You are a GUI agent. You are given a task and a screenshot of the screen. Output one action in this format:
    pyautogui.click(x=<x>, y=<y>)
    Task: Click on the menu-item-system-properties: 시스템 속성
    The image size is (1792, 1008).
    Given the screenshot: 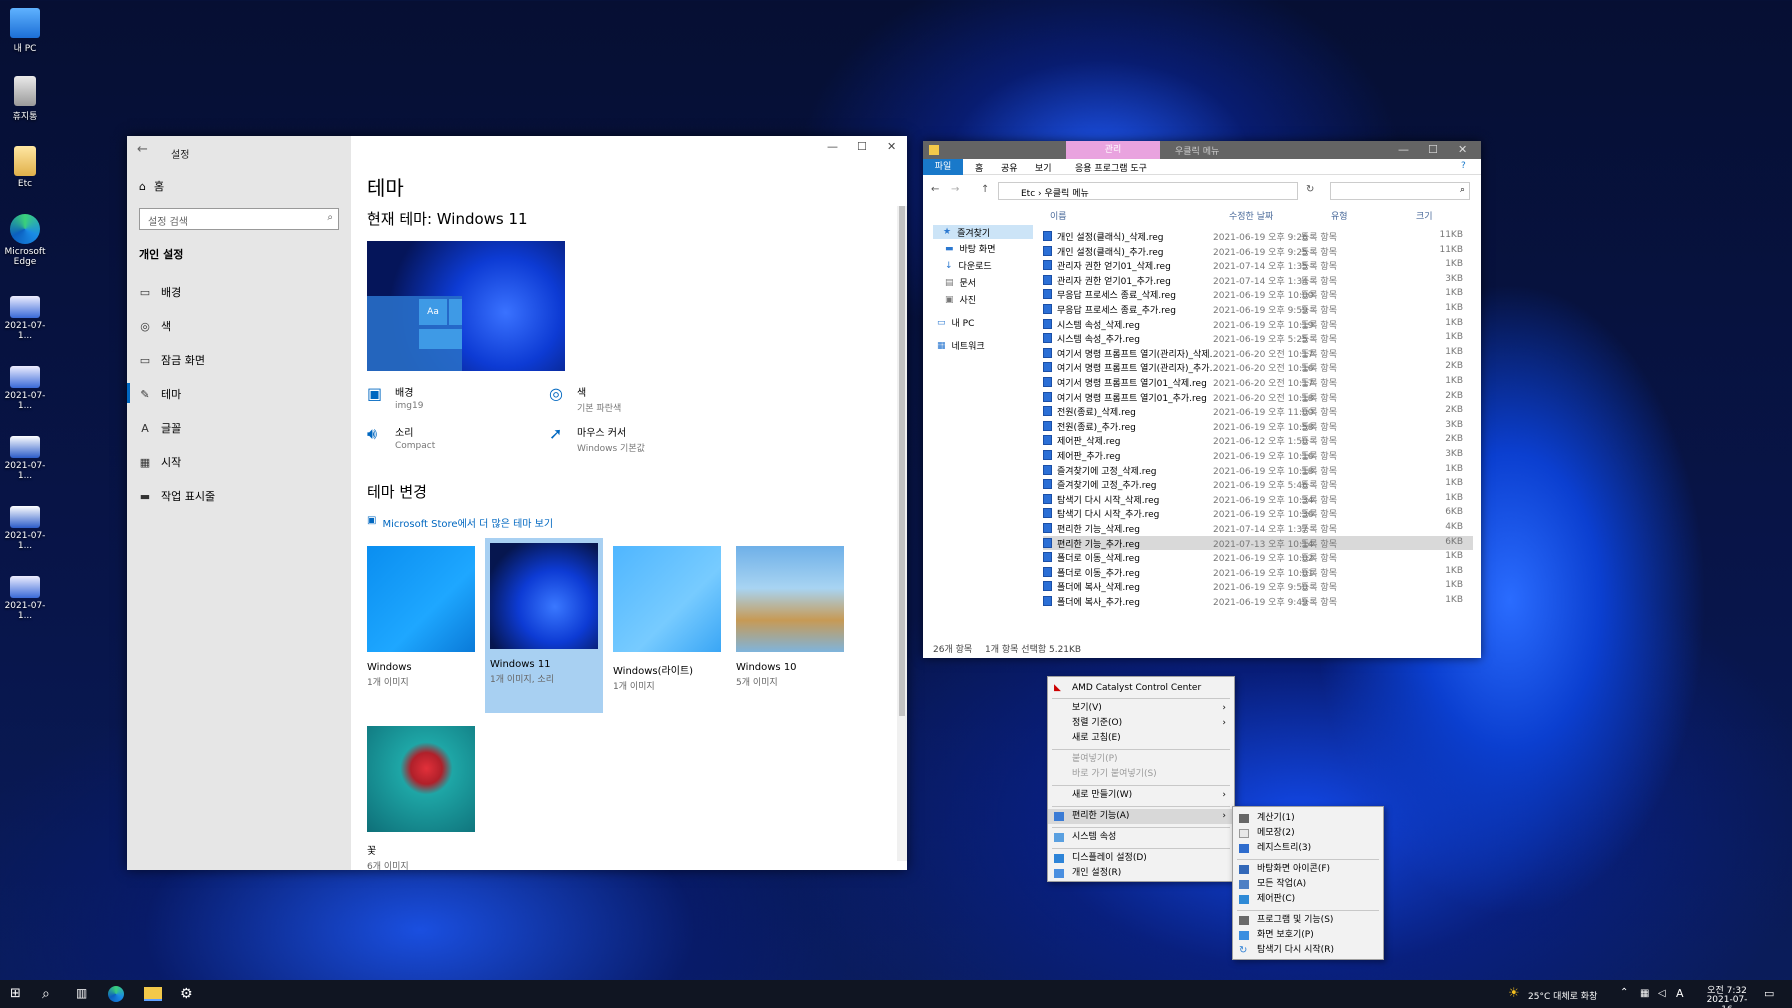 What is the action you would take?
    pyautogui.click(x=1141, y=837)
    